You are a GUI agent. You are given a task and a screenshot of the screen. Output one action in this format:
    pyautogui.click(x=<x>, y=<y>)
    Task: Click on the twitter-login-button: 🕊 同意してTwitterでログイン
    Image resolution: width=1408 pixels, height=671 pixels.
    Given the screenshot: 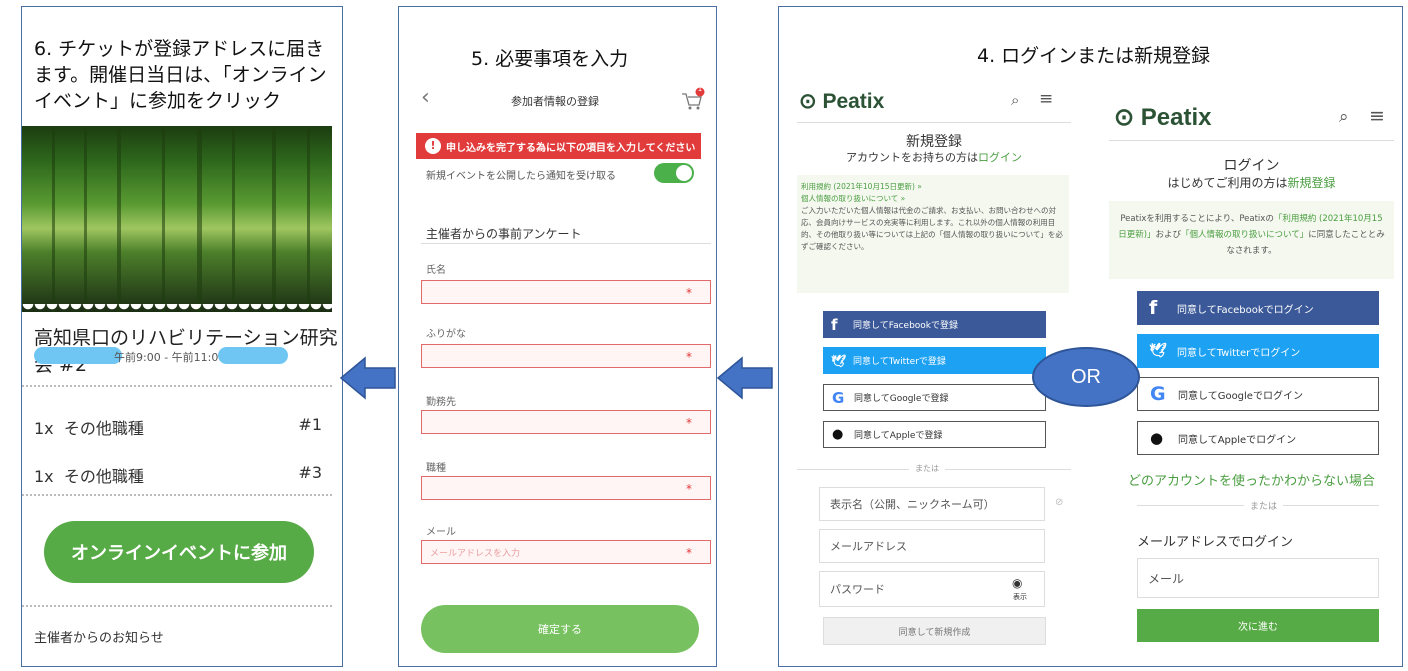 What is the action you would take?
    pyautogui.click(x=1258, y=351)
    